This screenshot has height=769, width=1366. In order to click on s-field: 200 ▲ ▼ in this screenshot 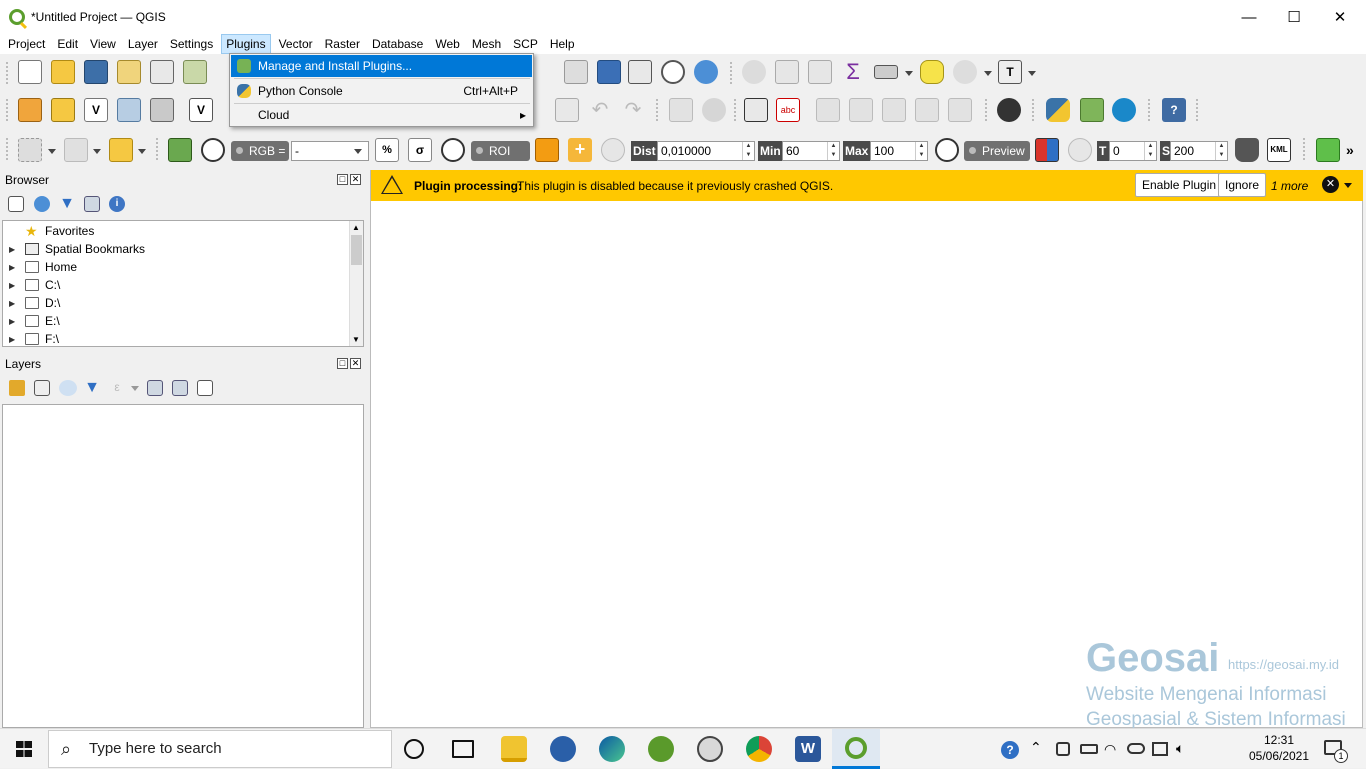, I will do `click(1199, 151)`.